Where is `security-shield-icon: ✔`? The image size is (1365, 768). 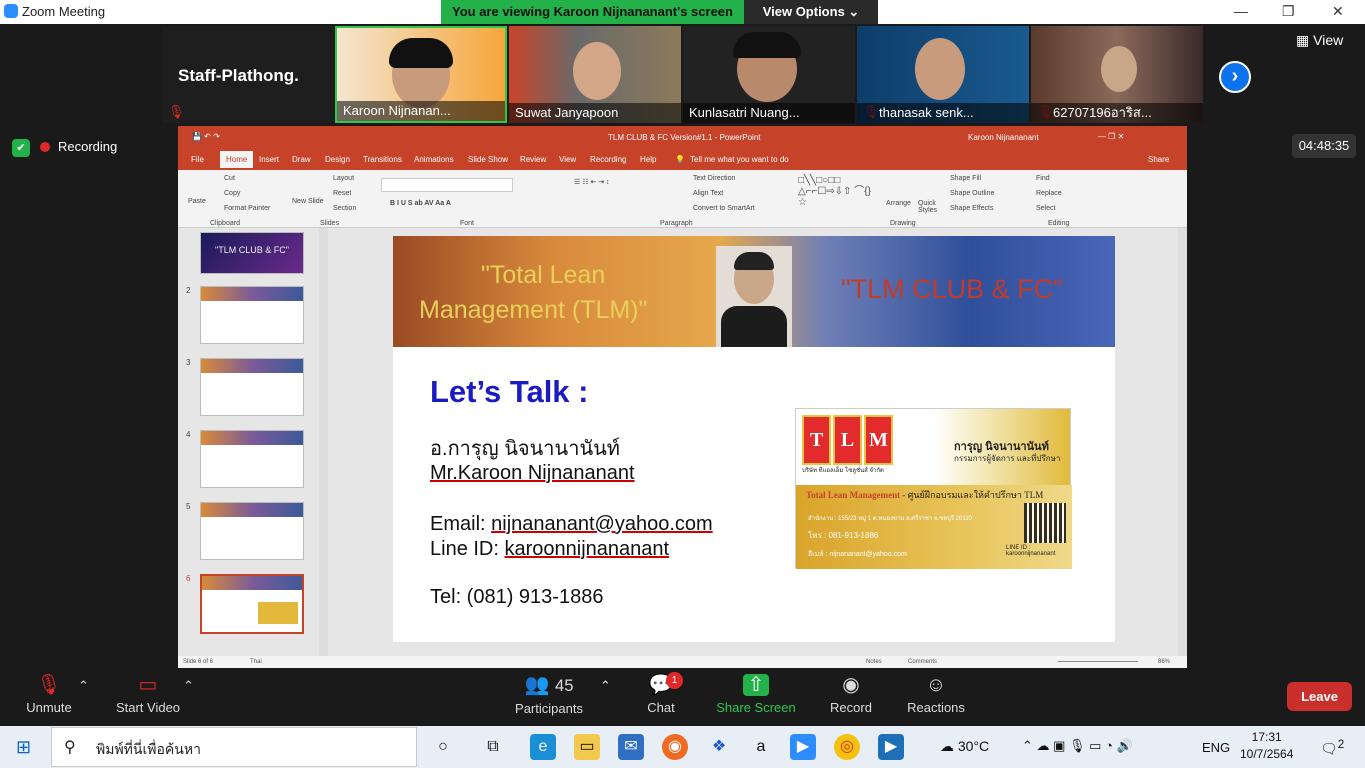
security-shield-icon: ✔ is located at coordinates (21, 148).